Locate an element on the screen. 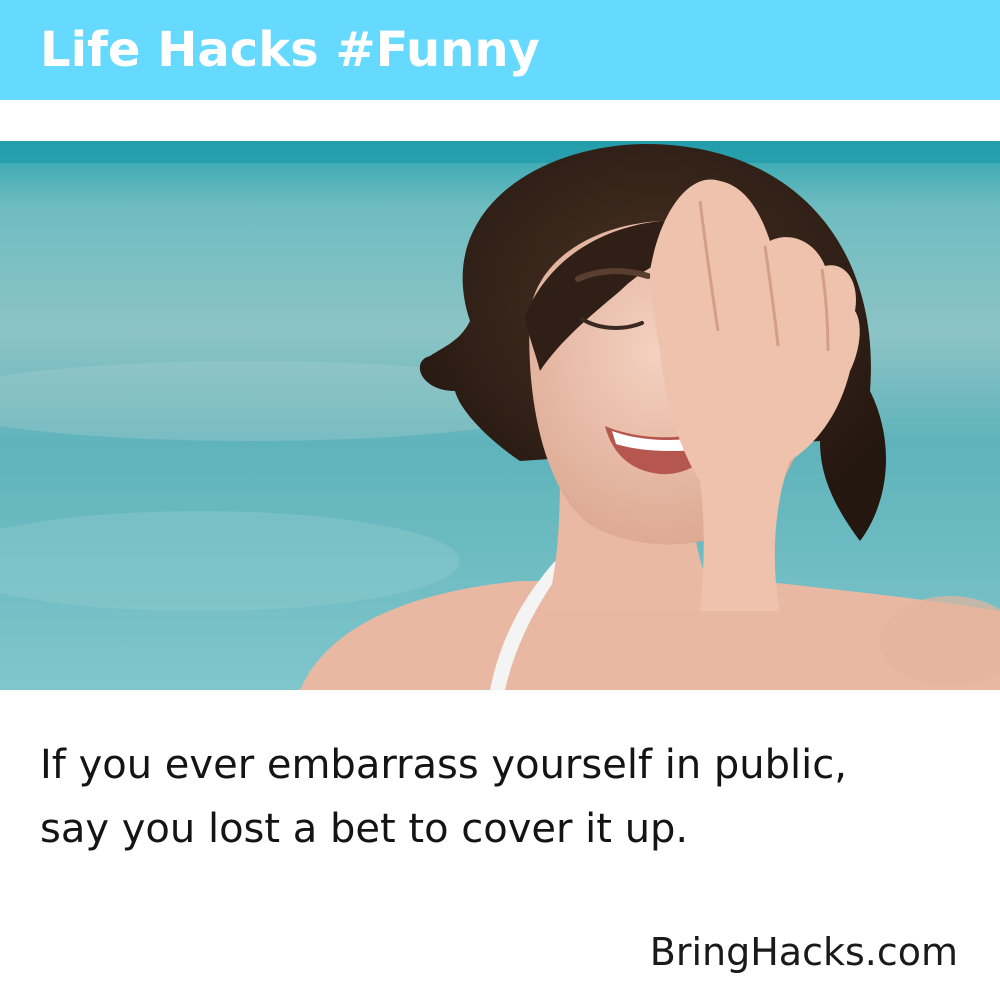  page-title: Life Hacks #Funny is located at coordinates (290, 50).